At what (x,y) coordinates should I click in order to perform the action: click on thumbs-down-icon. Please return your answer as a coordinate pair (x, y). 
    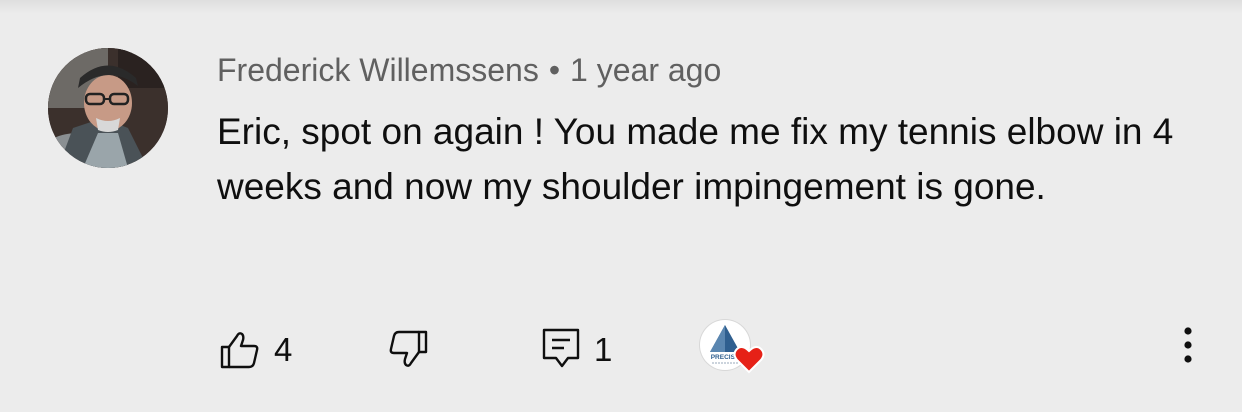
    Looking at the image, I should click on (408, 348).